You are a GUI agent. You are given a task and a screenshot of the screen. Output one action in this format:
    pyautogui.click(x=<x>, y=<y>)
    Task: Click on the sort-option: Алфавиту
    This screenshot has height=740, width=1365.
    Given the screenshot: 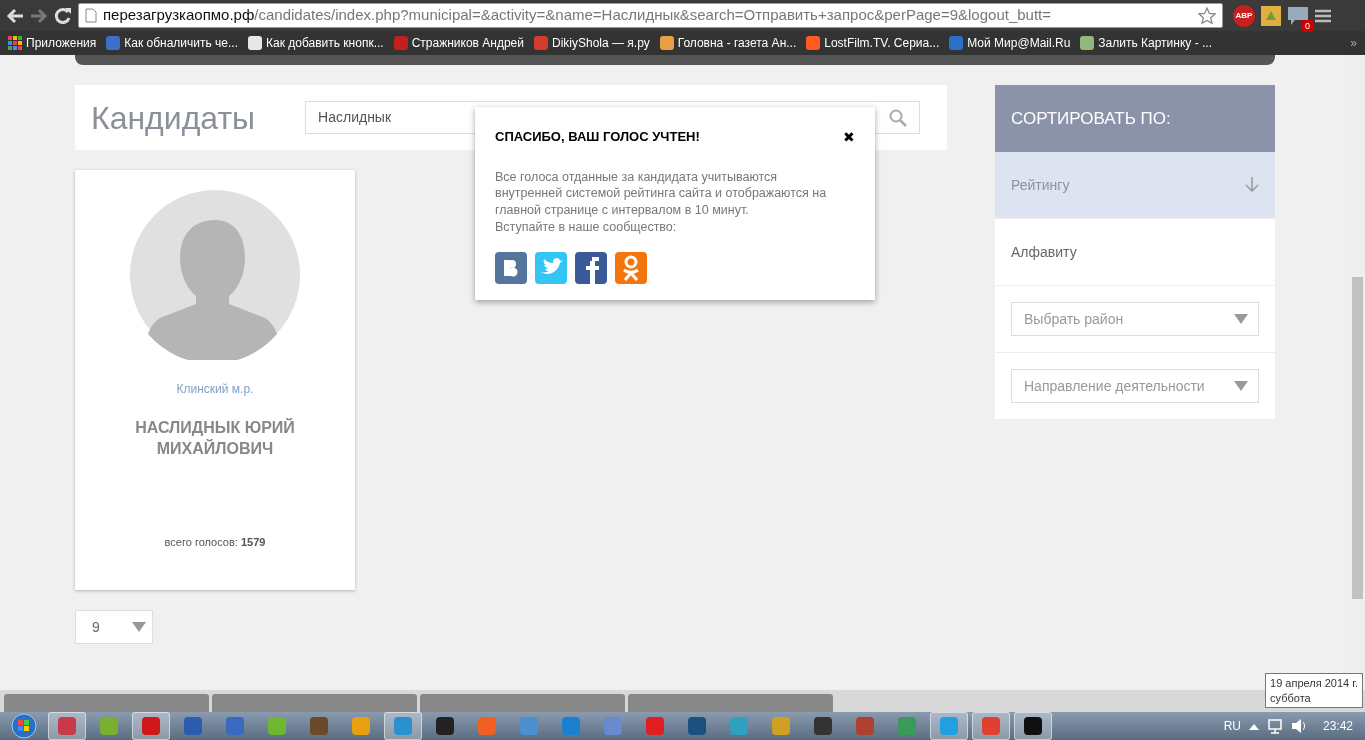 What is the action you would take?
    pyautogui.click(x=1135, y=252)
    